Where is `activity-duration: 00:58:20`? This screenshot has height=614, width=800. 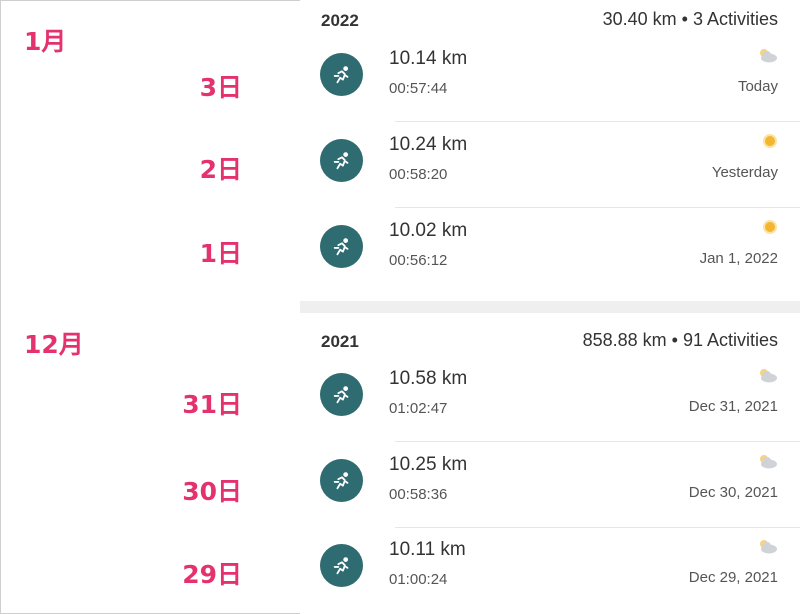 activity-duration: 00:58:20 is located at coordinates (418, 174).